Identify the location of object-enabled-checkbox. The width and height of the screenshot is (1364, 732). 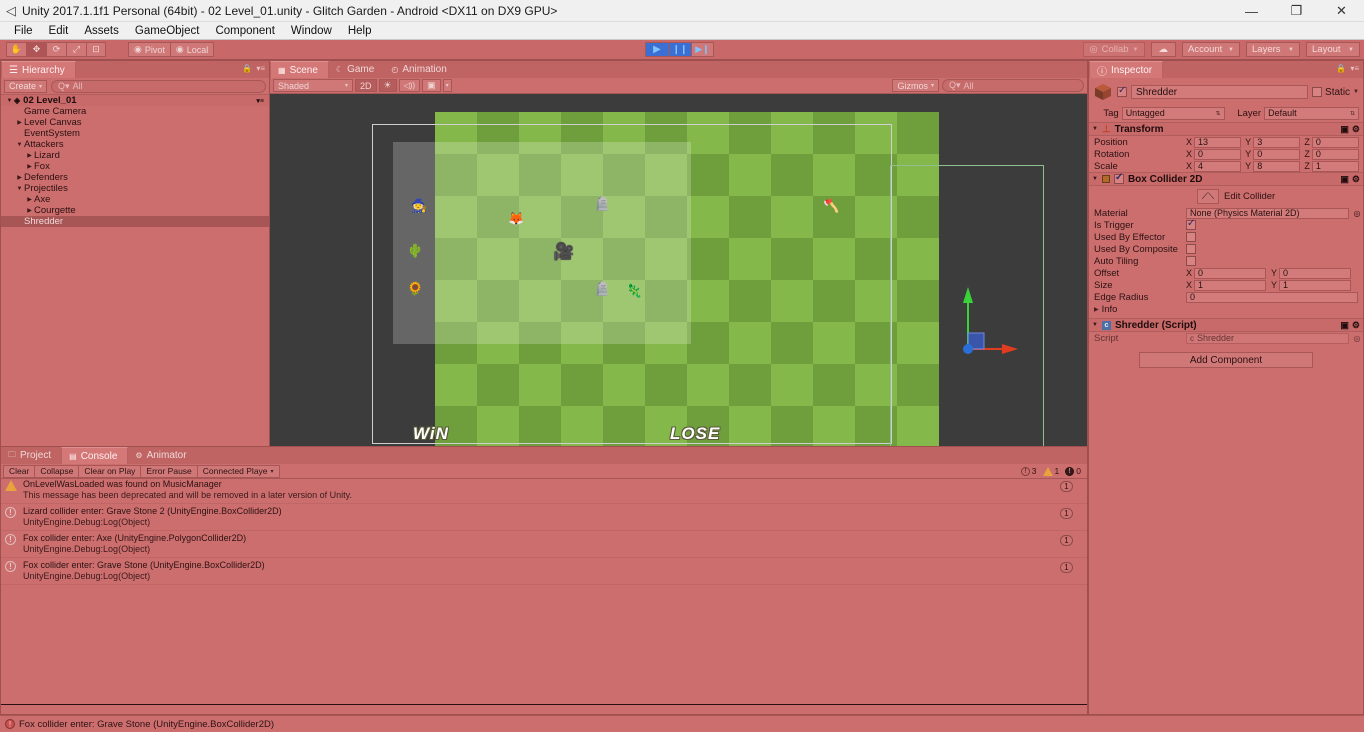
(1122, 91).